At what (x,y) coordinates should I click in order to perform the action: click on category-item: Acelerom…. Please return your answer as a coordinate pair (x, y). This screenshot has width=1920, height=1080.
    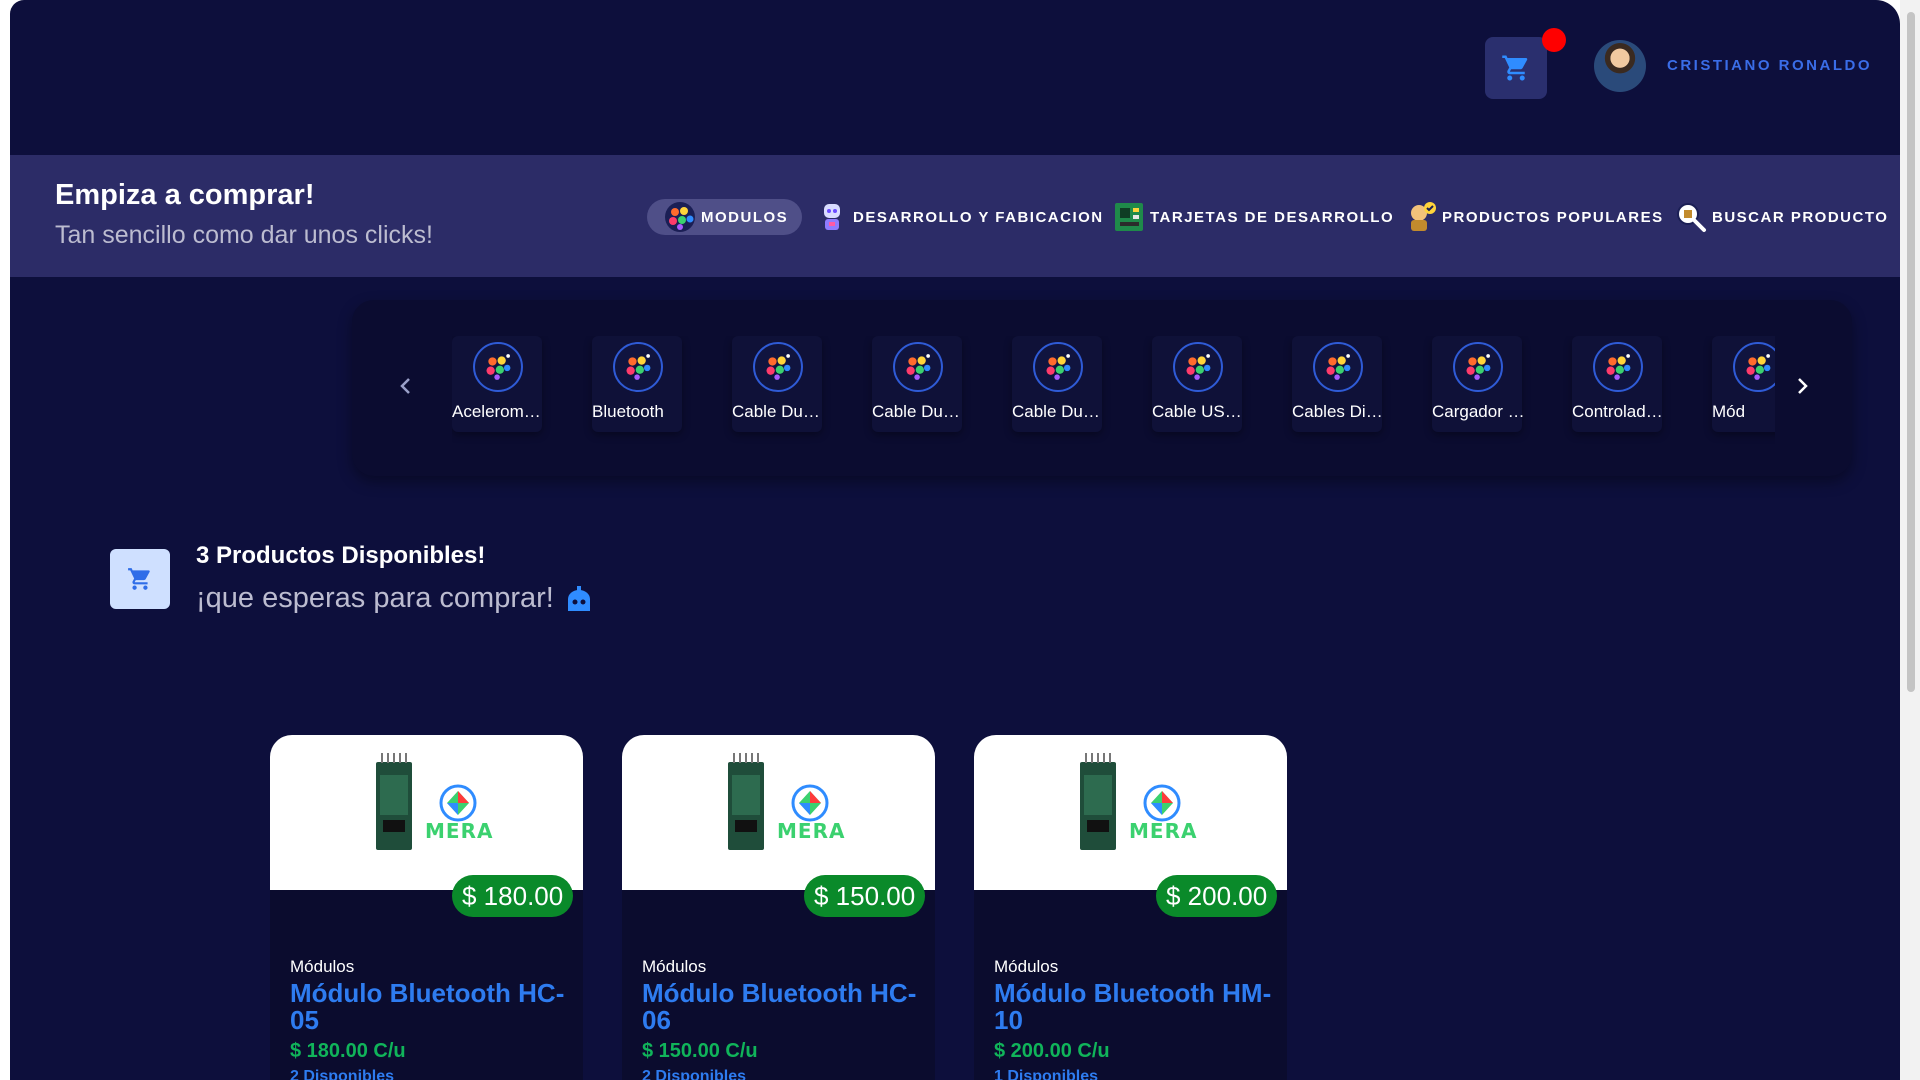
    Looking at the image, I should click on (497, 384).